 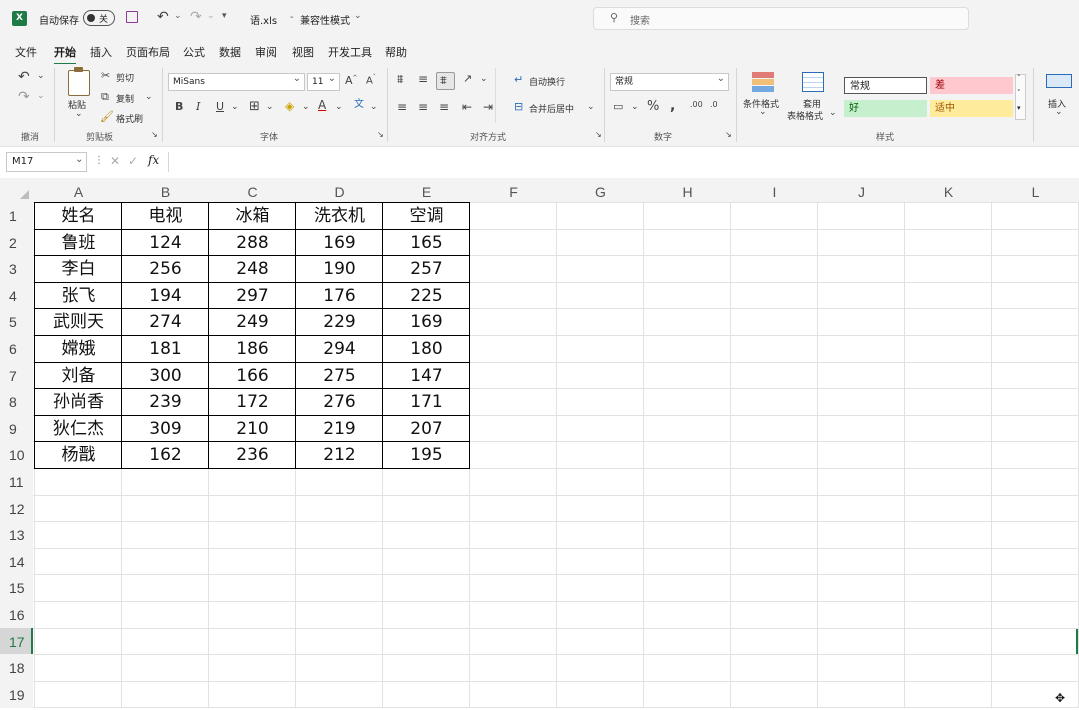 What do you see at coordinates (165, 375) in the screenshot?
I see `table-cell: 300` at bounding box center [165, 375].